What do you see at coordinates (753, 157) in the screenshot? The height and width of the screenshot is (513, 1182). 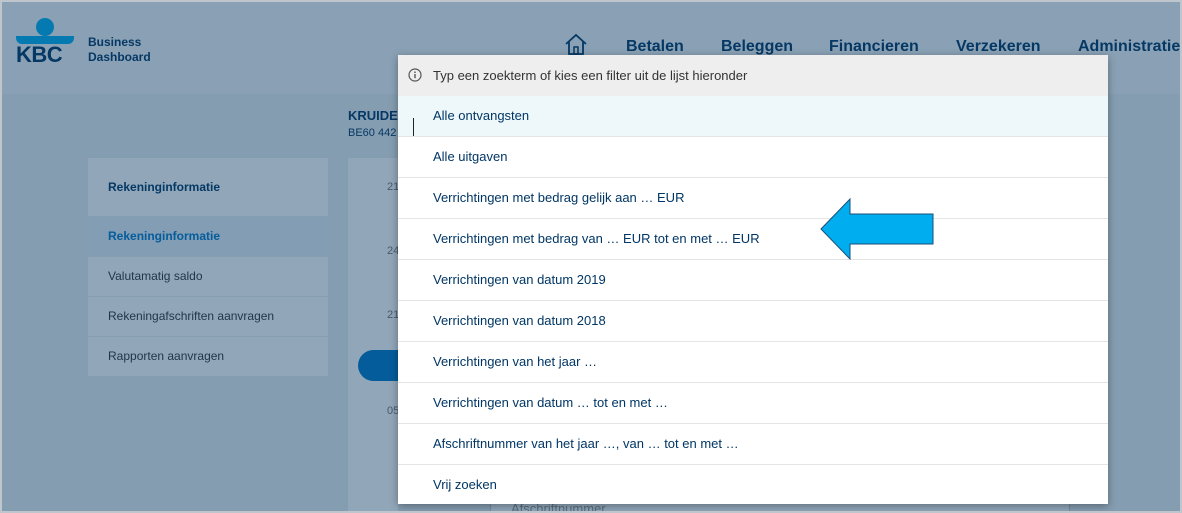 I see `filter-option-alle-uitgaven: Alle uitgaven` at bounding box center [753, 157].